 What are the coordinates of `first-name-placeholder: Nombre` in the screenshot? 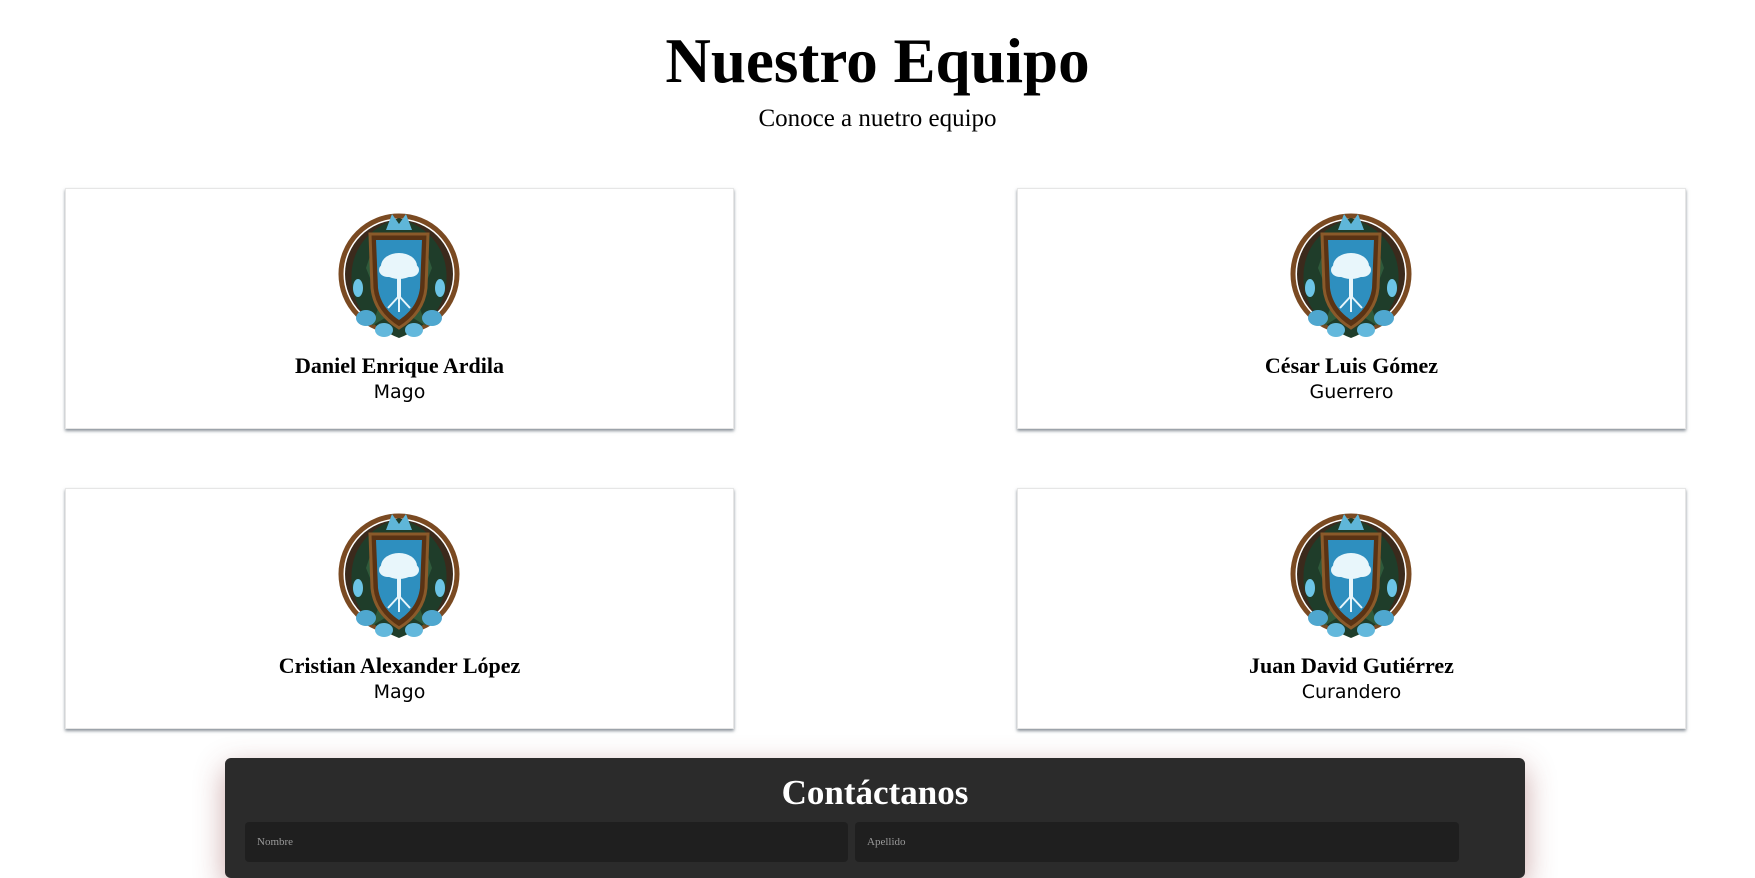 It's located at (275, 842).